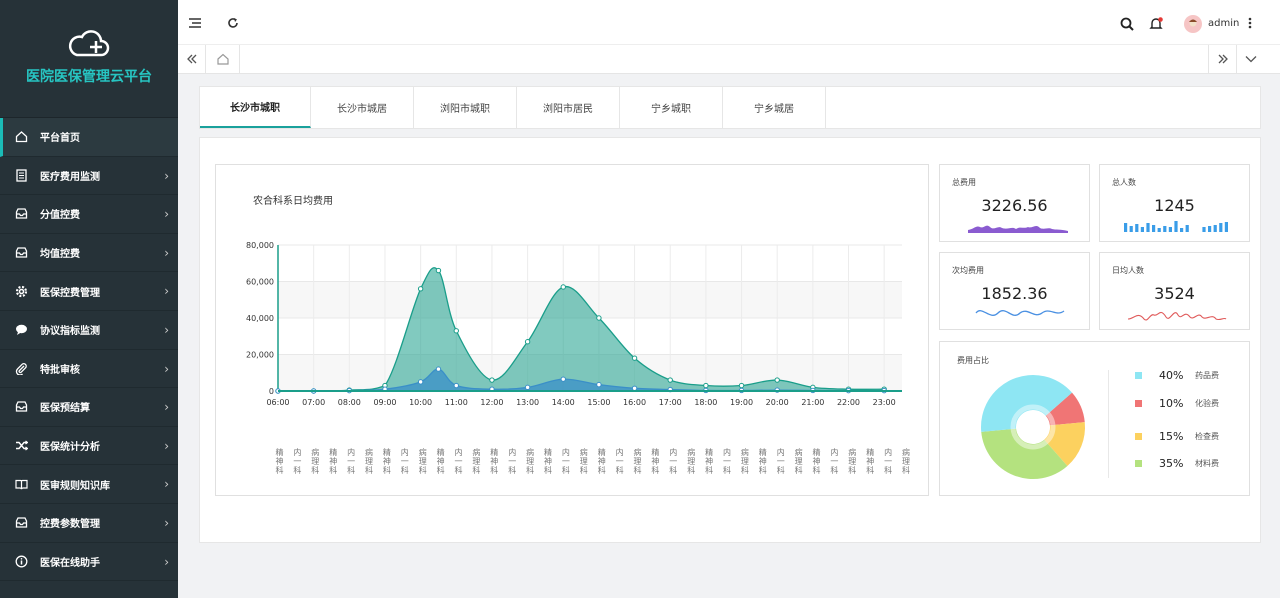 The width and height of the screenshot is (1280, 598). Describe the element at coordinates (223, 59) in the screenshot. I see `home-tab-icon` at that location.